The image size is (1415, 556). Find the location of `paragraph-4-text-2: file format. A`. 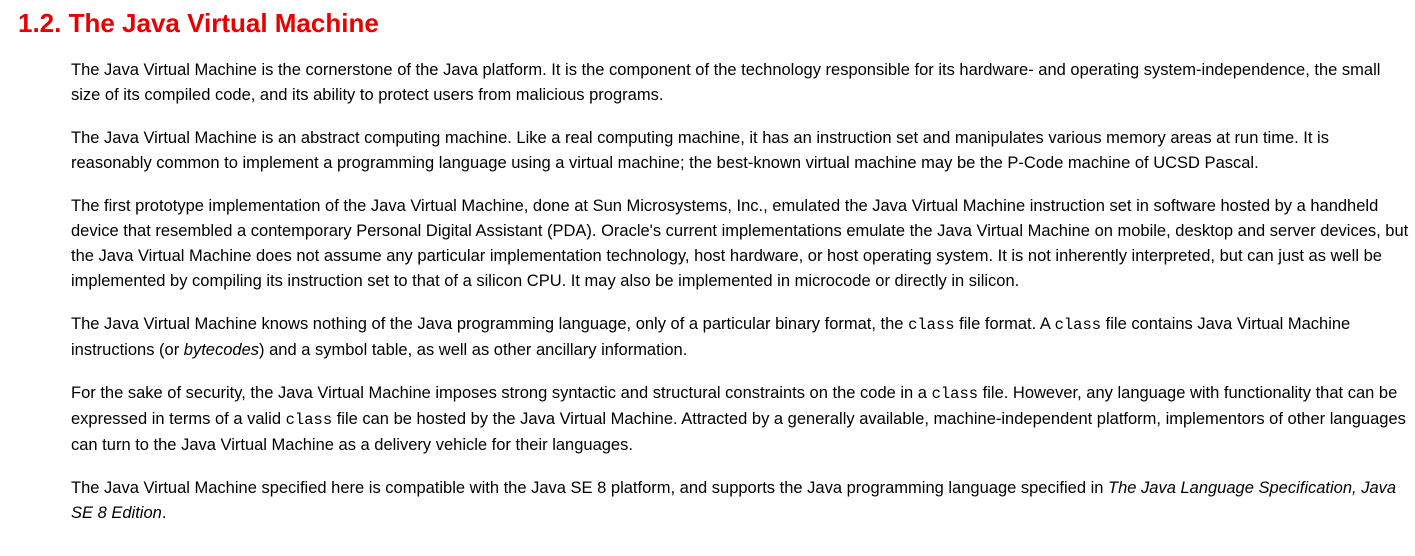

paragraph-4-text-2: file format. A is located at coordinates (1004, 324).